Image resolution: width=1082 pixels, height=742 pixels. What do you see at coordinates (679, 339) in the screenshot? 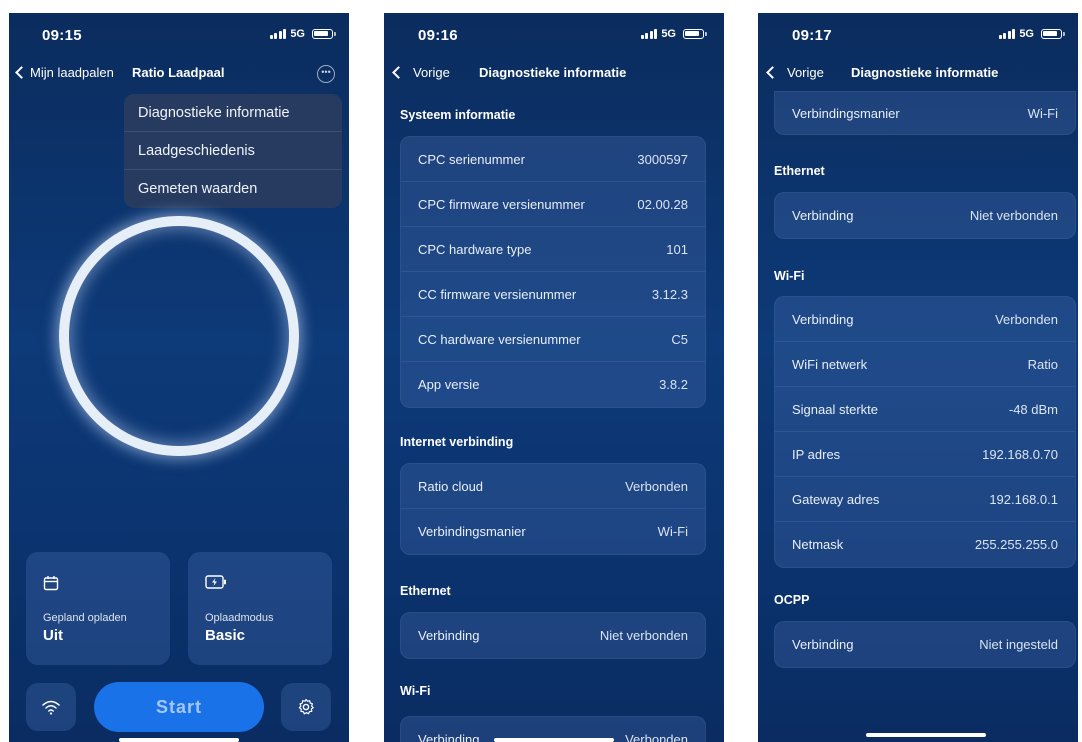
I see `row-value: C5` at bounding box center [679, 339].